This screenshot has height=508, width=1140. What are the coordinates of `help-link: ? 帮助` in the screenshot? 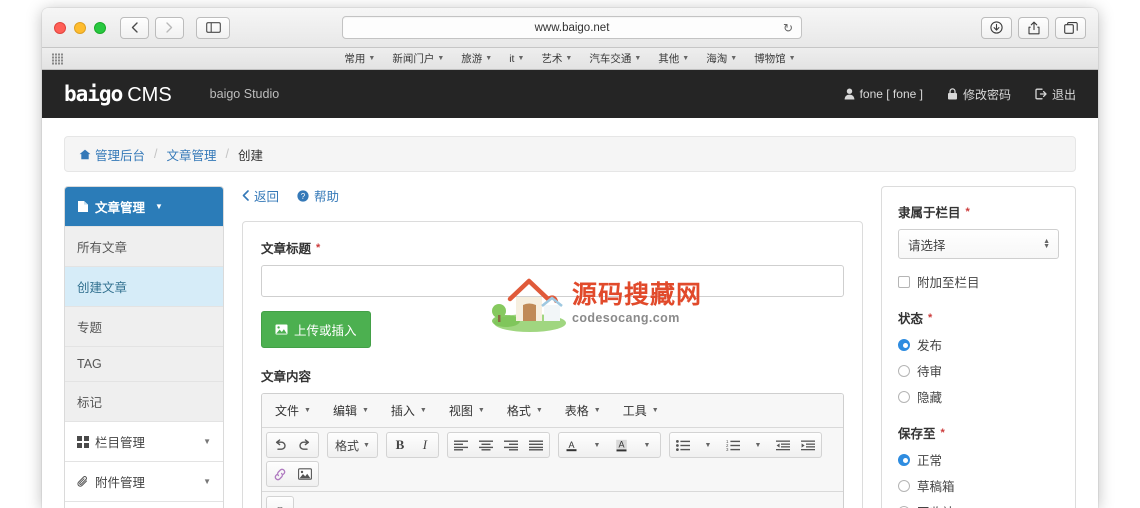 It's located at (318, 195).